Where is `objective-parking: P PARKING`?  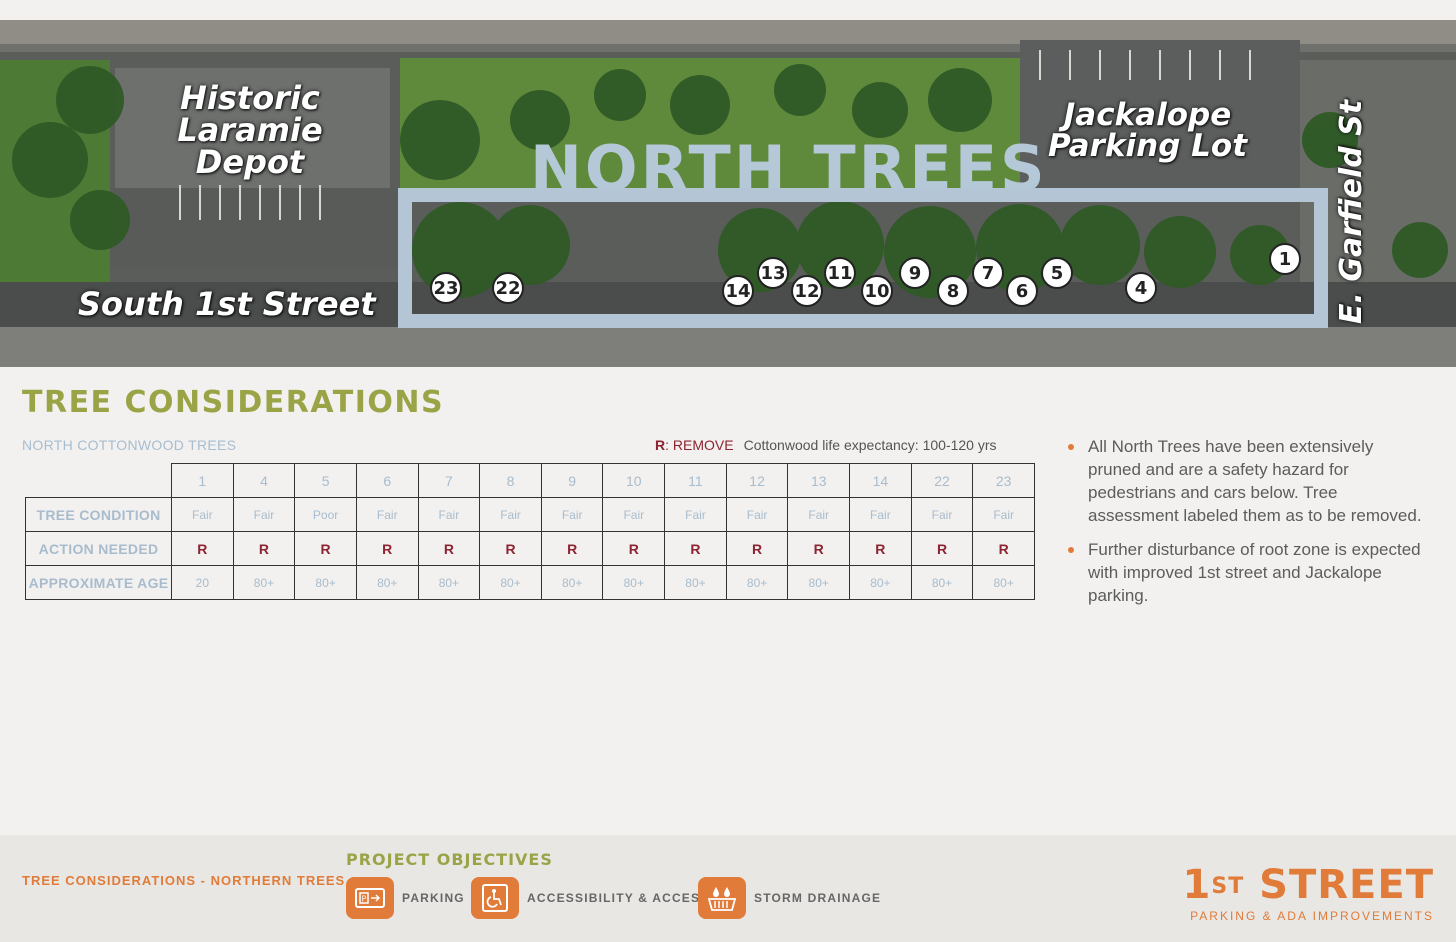 objective-parking: P PARKING is located at coordinates (405, 898).